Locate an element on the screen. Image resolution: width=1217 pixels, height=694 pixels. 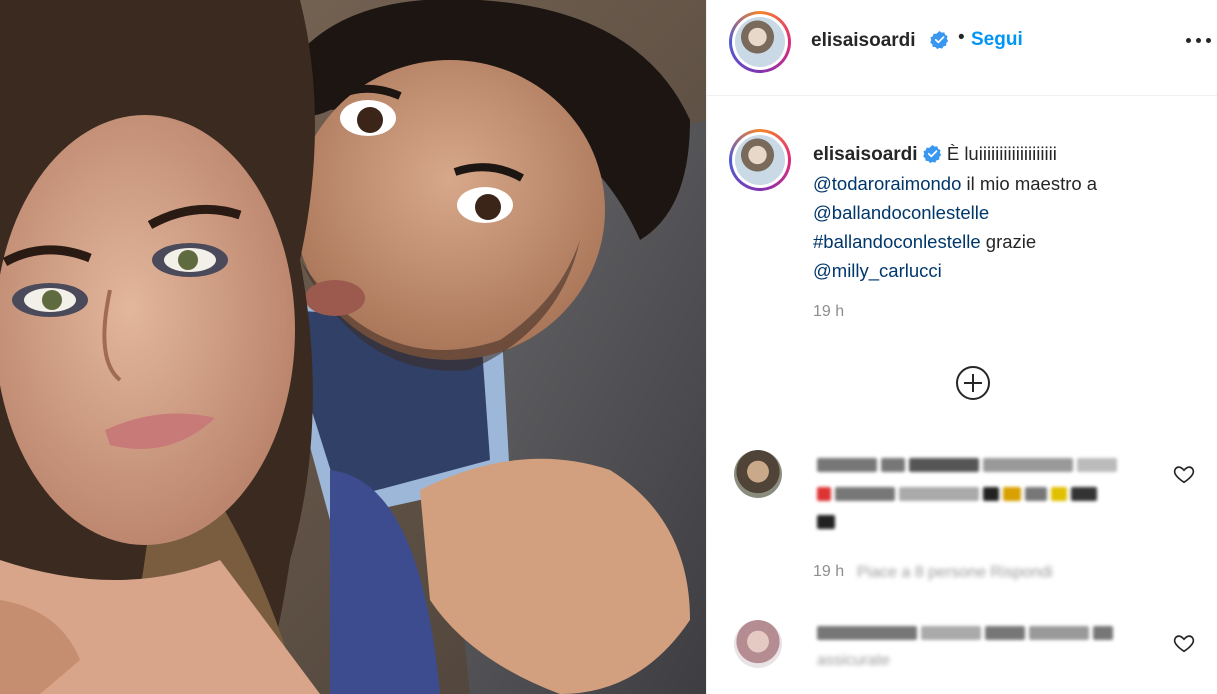
hashtag-ballandoconlestelle: #ballandoconlestelle is located at coordinates (897, 241).